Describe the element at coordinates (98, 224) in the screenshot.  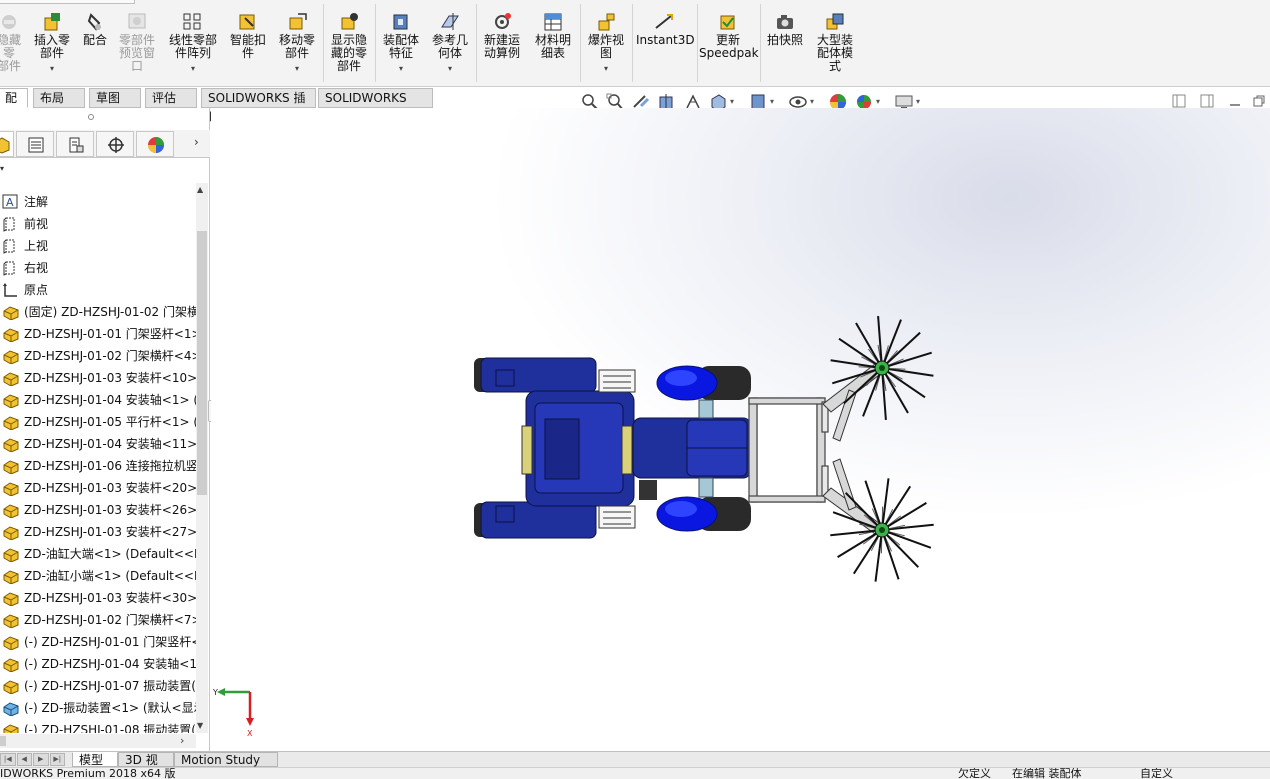
I see `tree-item: 前视` at that location.